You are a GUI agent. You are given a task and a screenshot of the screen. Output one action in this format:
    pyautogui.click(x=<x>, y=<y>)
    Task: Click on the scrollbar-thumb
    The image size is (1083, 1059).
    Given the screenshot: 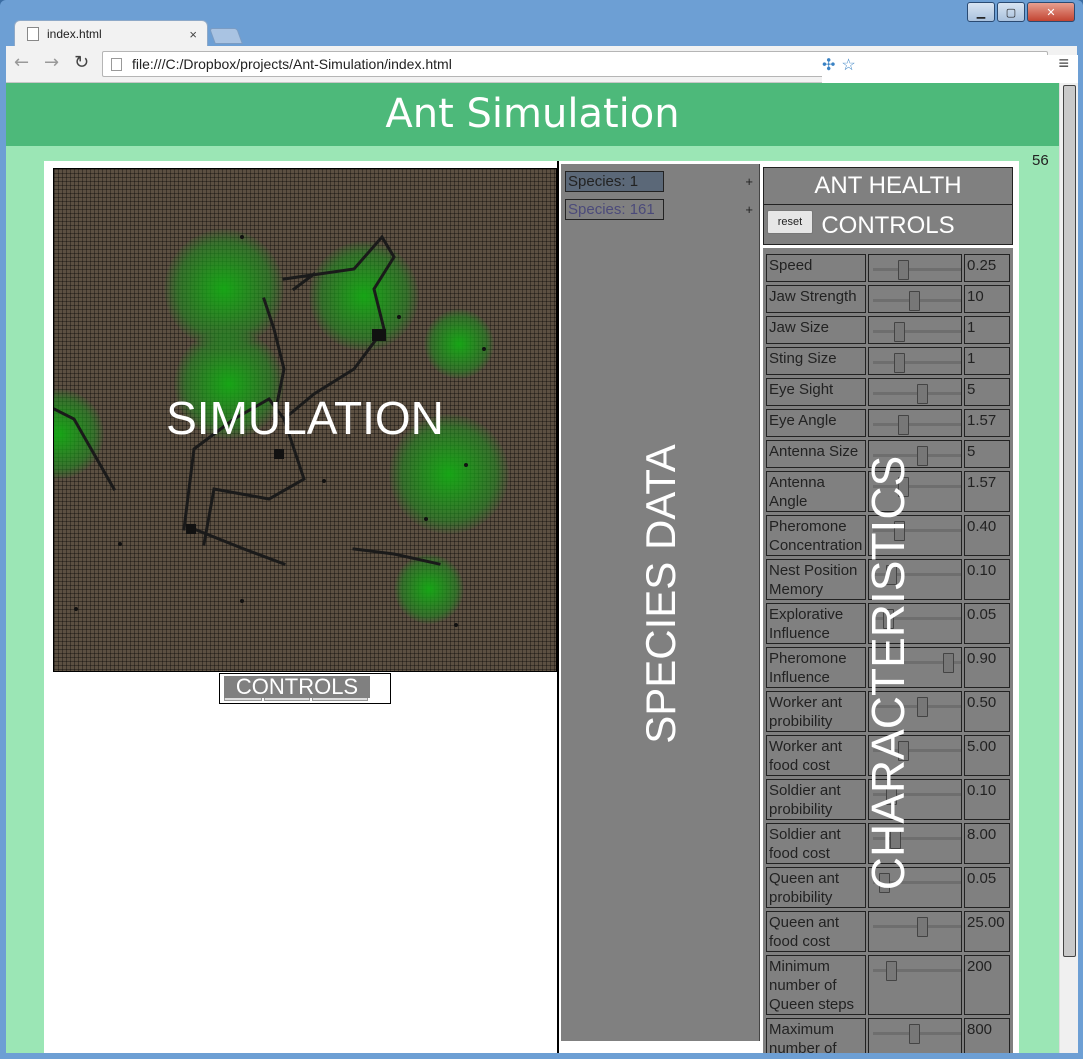 What is the action you would take?
    pyautogui.click(x=1069, y=521)
    